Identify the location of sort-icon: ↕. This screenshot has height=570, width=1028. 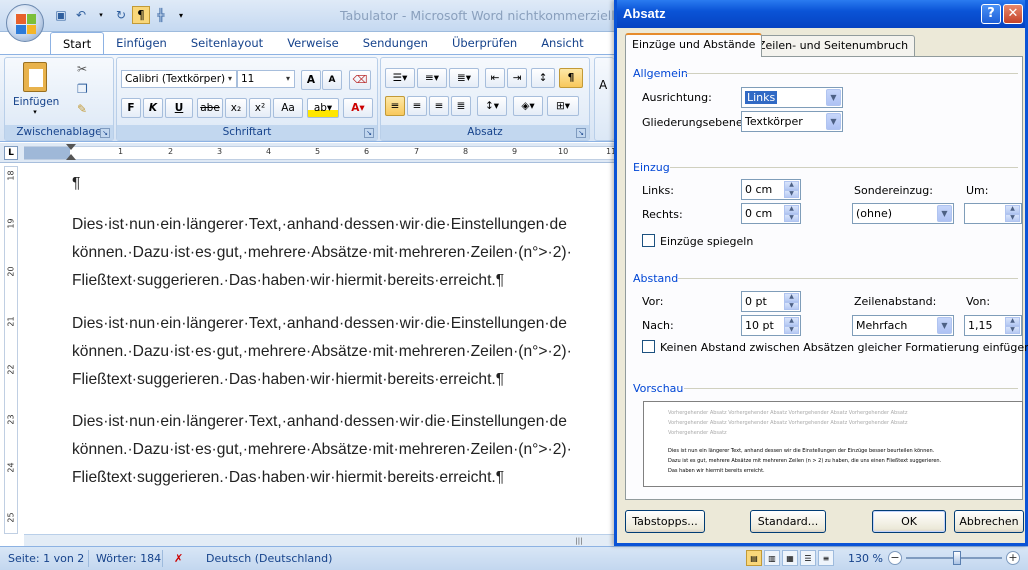
(543, 78).